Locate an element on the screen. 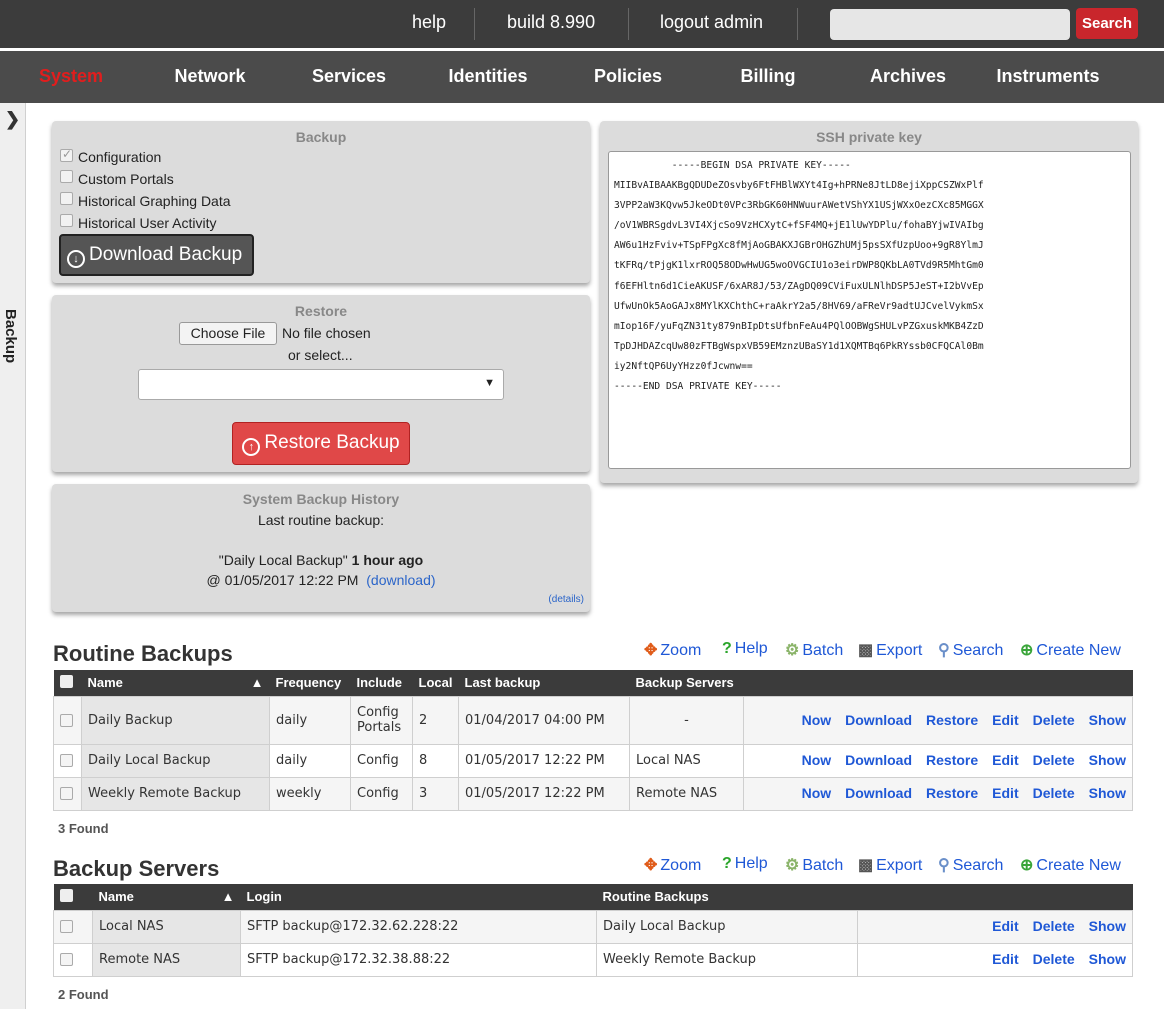 The image size is (1164, 1009). details-link: (details) is located at coordinates (566, 599).